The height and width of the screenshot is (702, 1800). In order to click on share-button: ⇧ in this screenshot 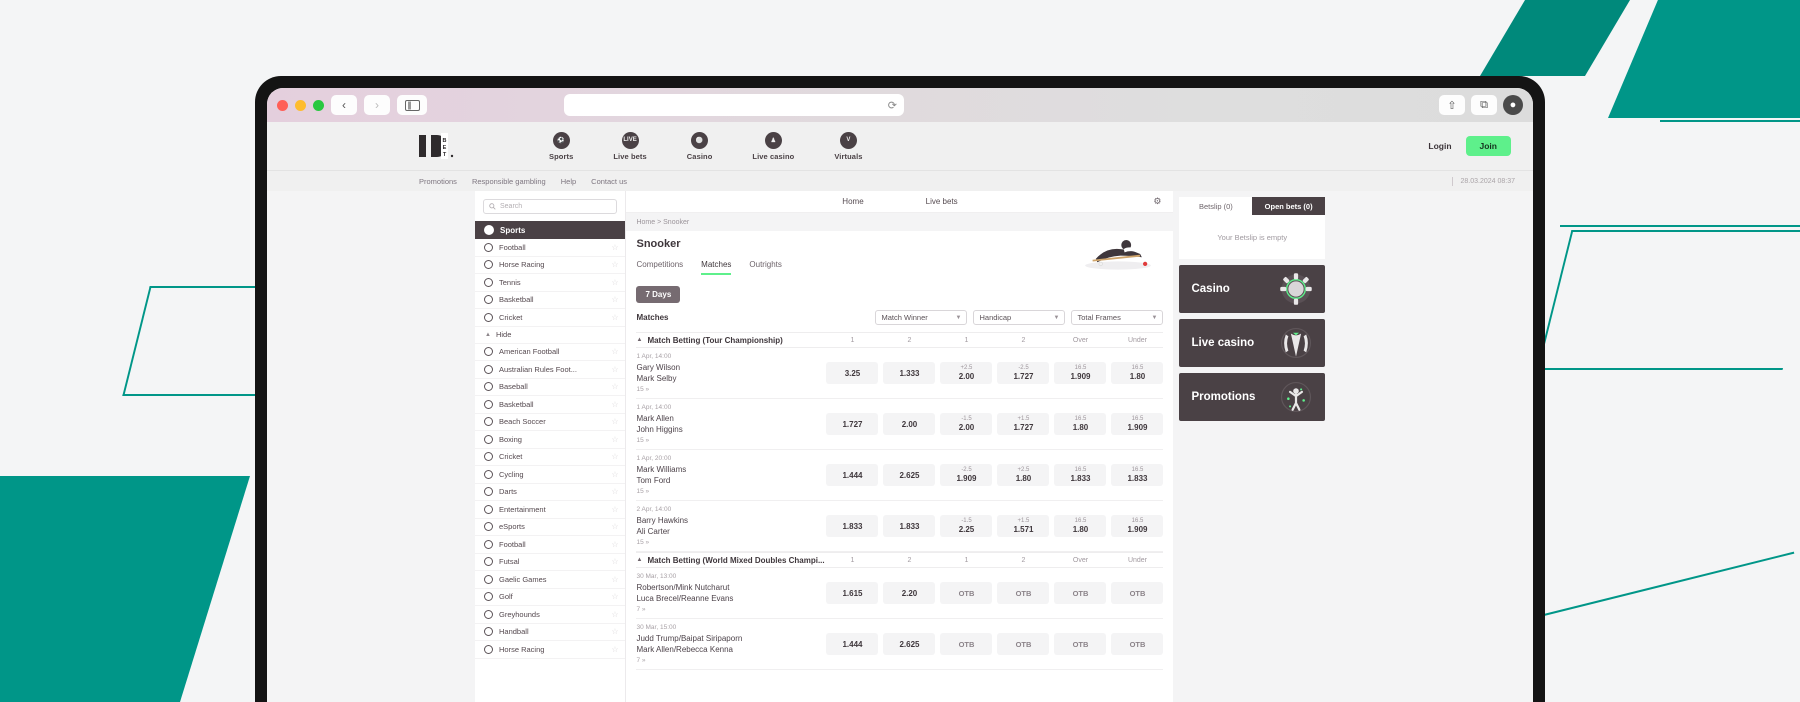, I will do `click(1452, 105)`.